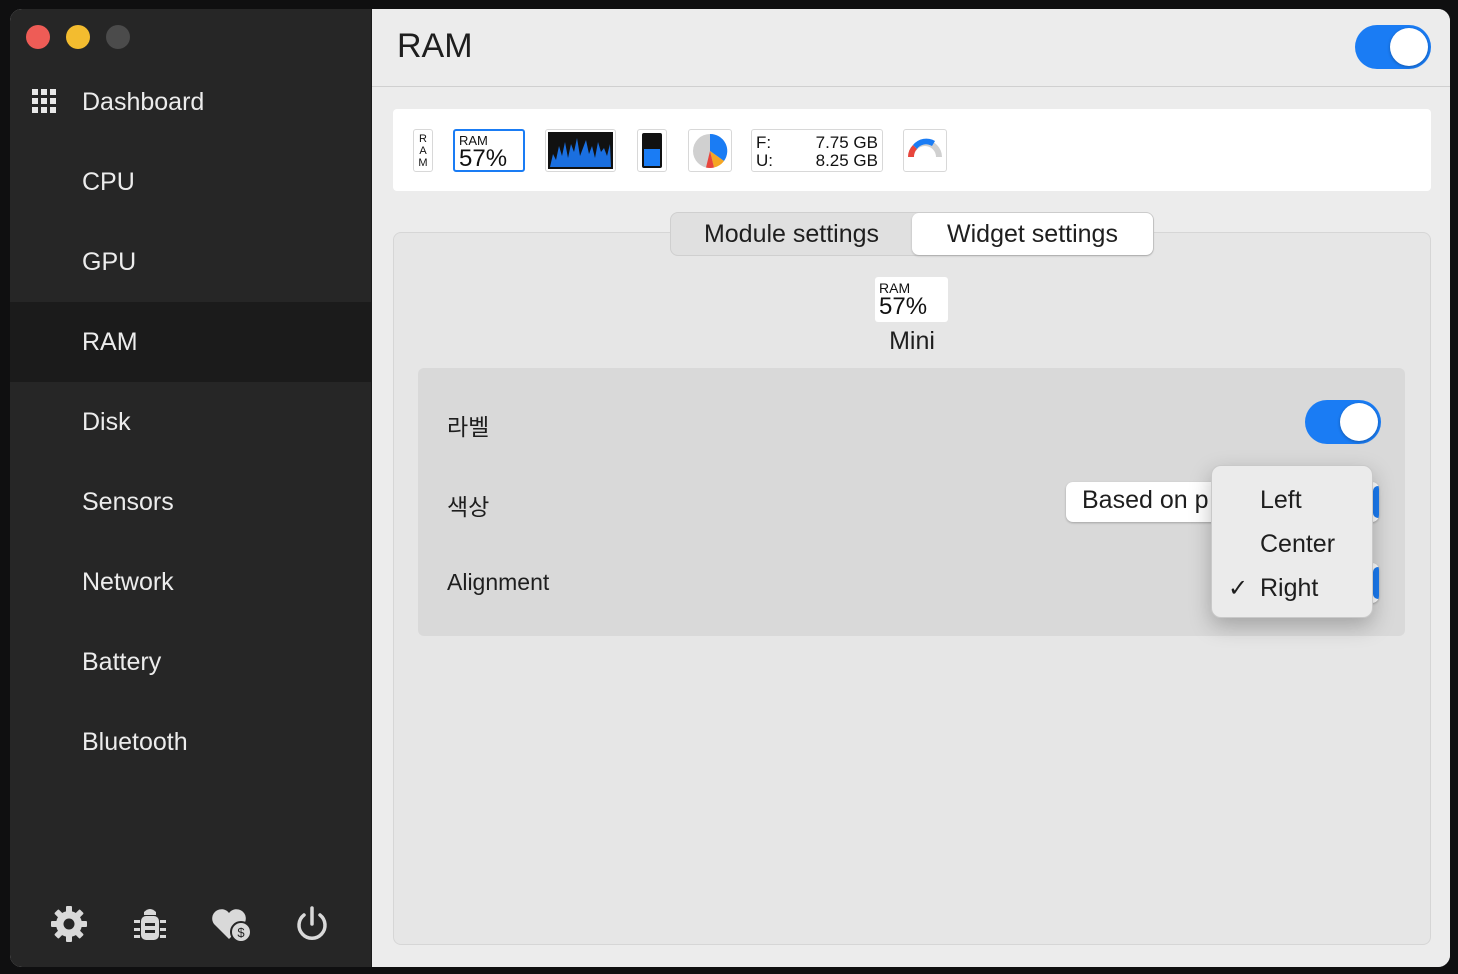  I want to click on alignment-dropdown-menu: Left Center ✓ Right, so click(1292, 541).